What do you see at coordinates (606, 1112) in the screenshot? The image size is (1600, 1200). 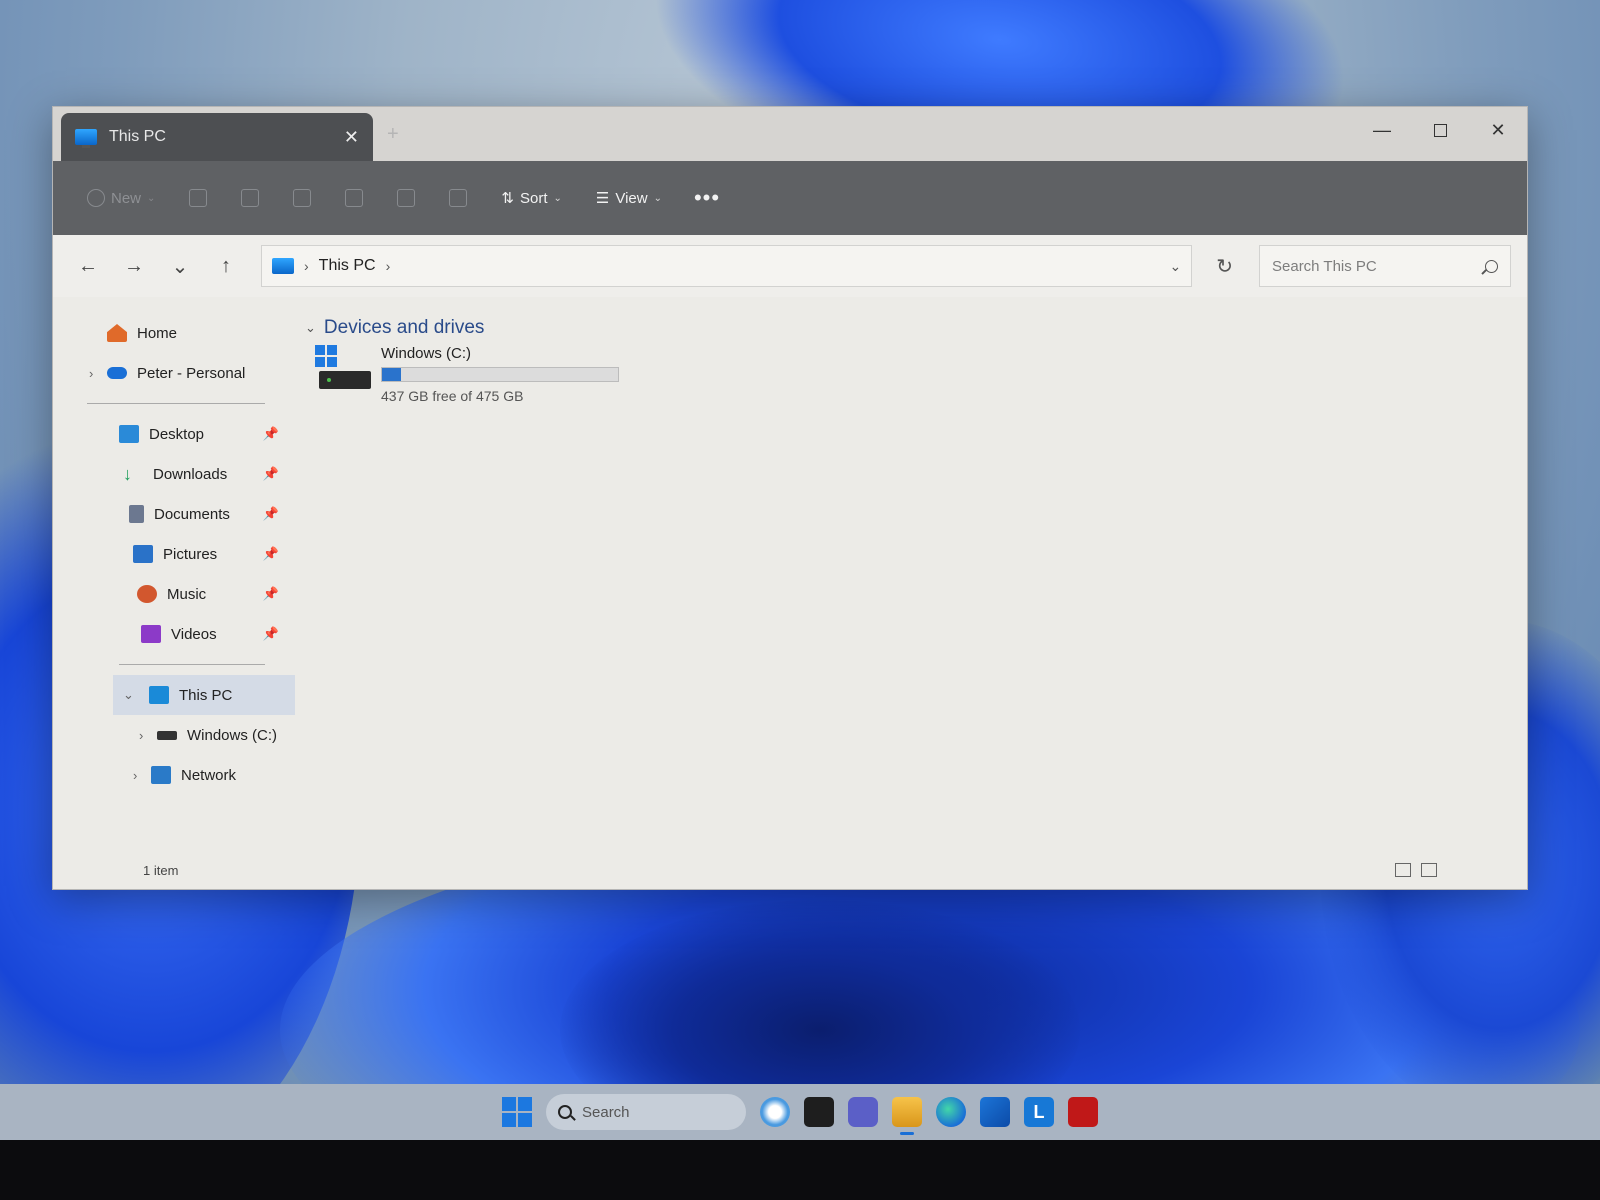 I see `taskbar-search-label: Search` at bounding box center [606, 1112].